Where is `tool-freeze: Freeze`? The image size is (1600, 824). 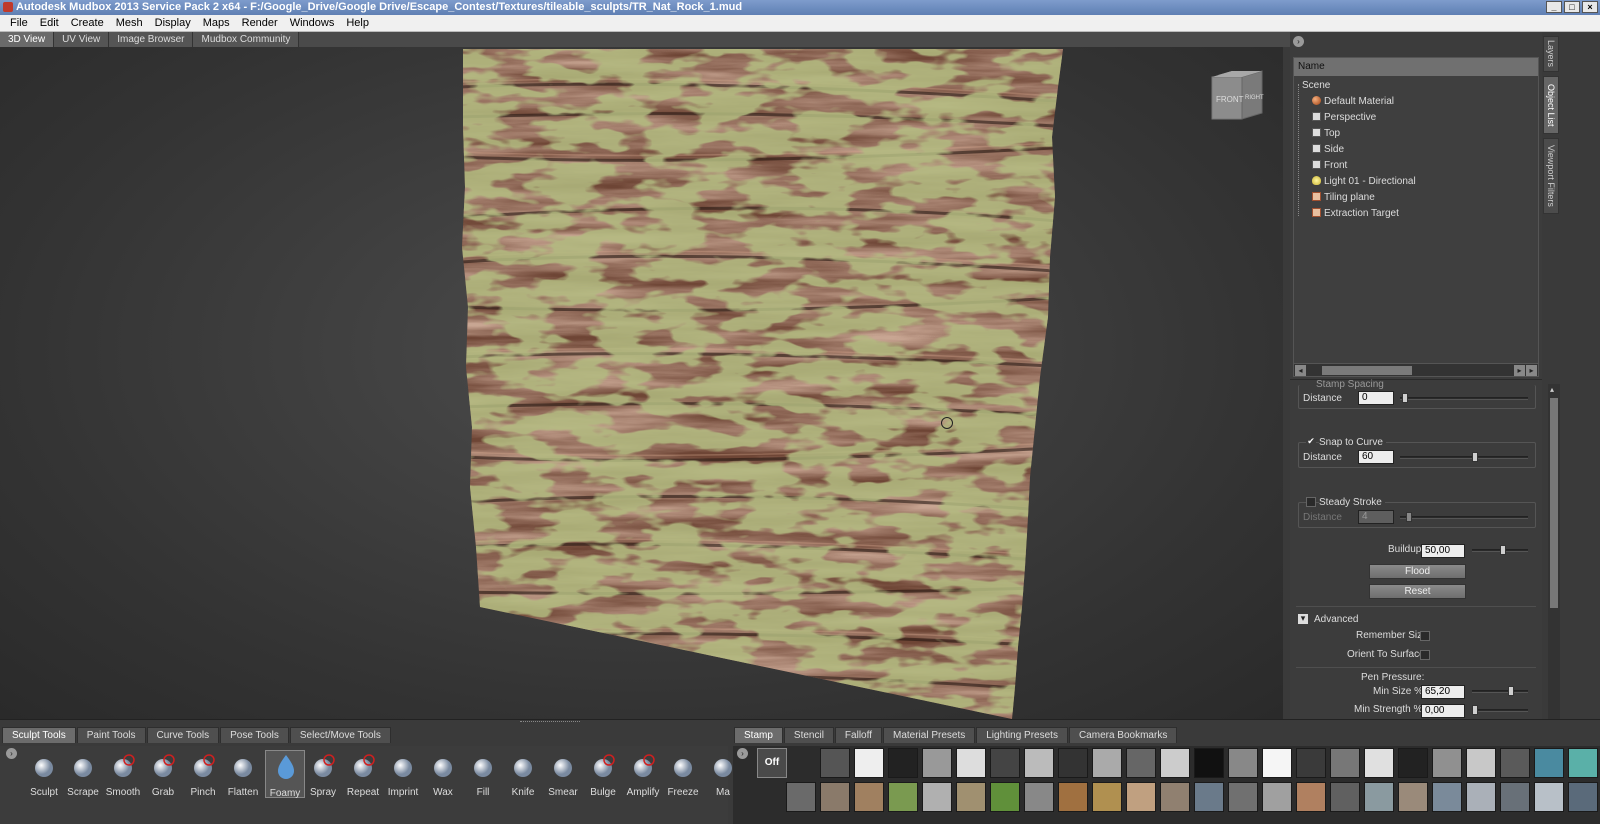
tool-freeze: Freeze is located at coordinates (683, 774).